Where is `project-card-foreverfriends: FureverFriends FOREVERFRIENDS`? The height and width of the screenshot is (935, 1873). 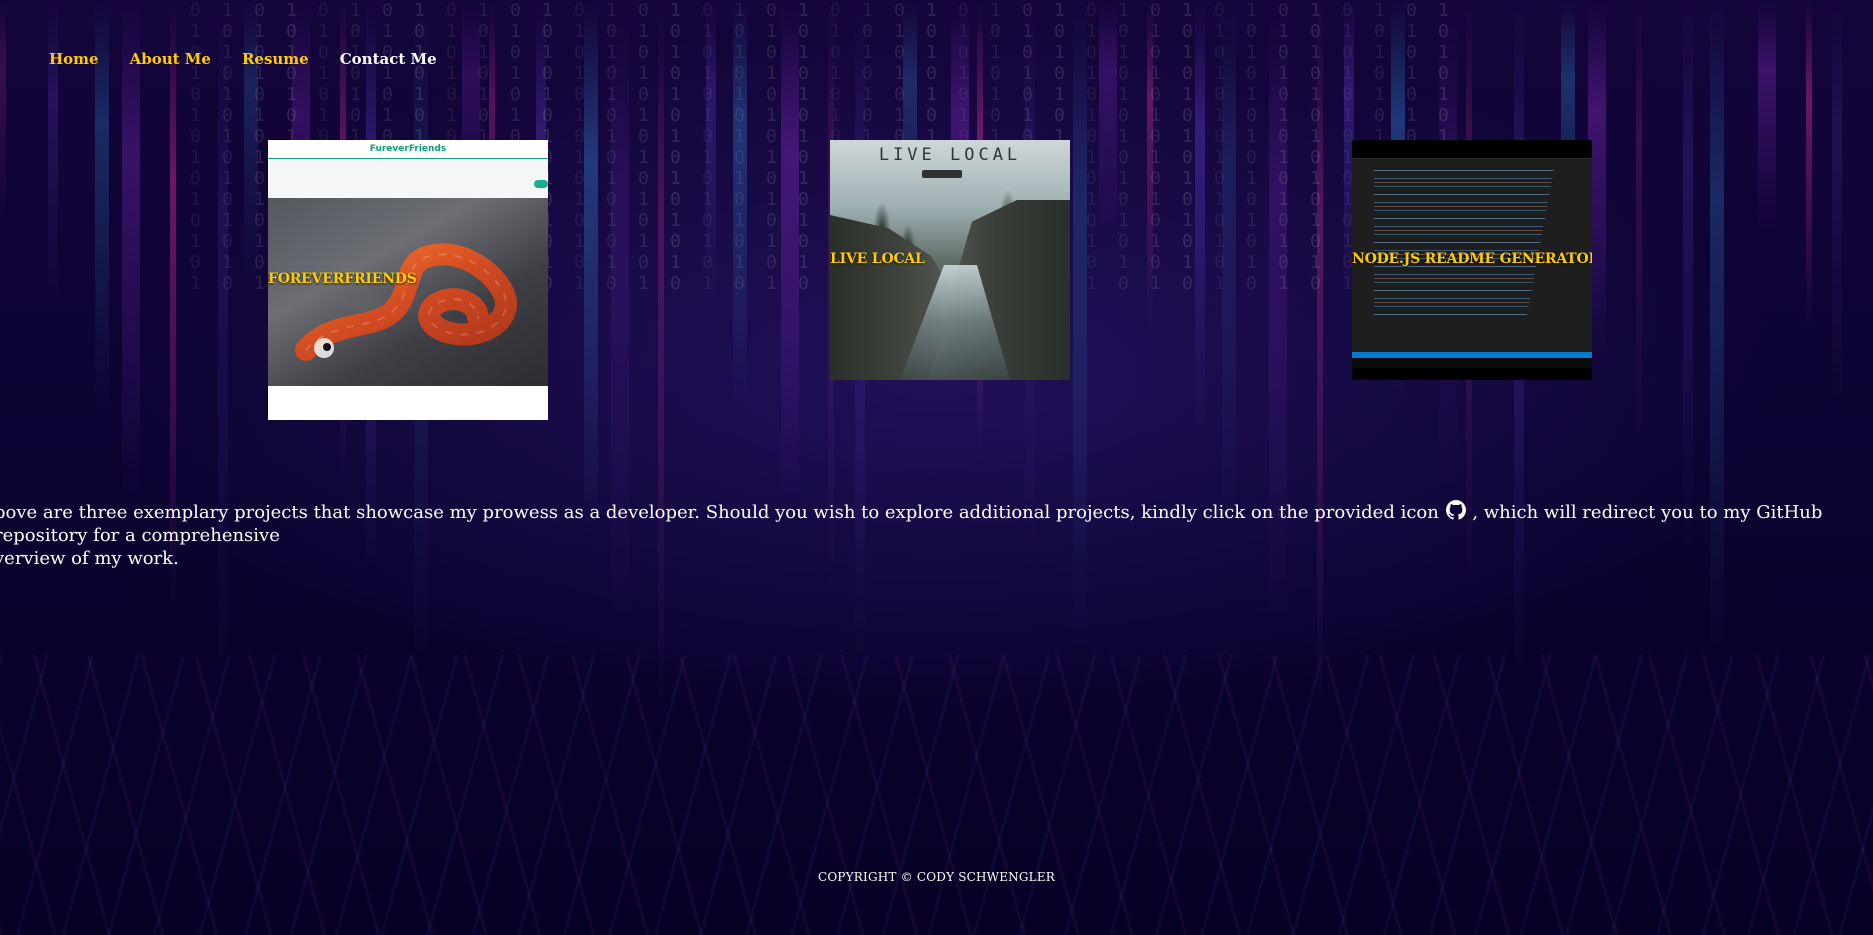 project-card-foreverfriends: FureverFriends FOREVERFRIENDS is located at coordinates (408, 280).